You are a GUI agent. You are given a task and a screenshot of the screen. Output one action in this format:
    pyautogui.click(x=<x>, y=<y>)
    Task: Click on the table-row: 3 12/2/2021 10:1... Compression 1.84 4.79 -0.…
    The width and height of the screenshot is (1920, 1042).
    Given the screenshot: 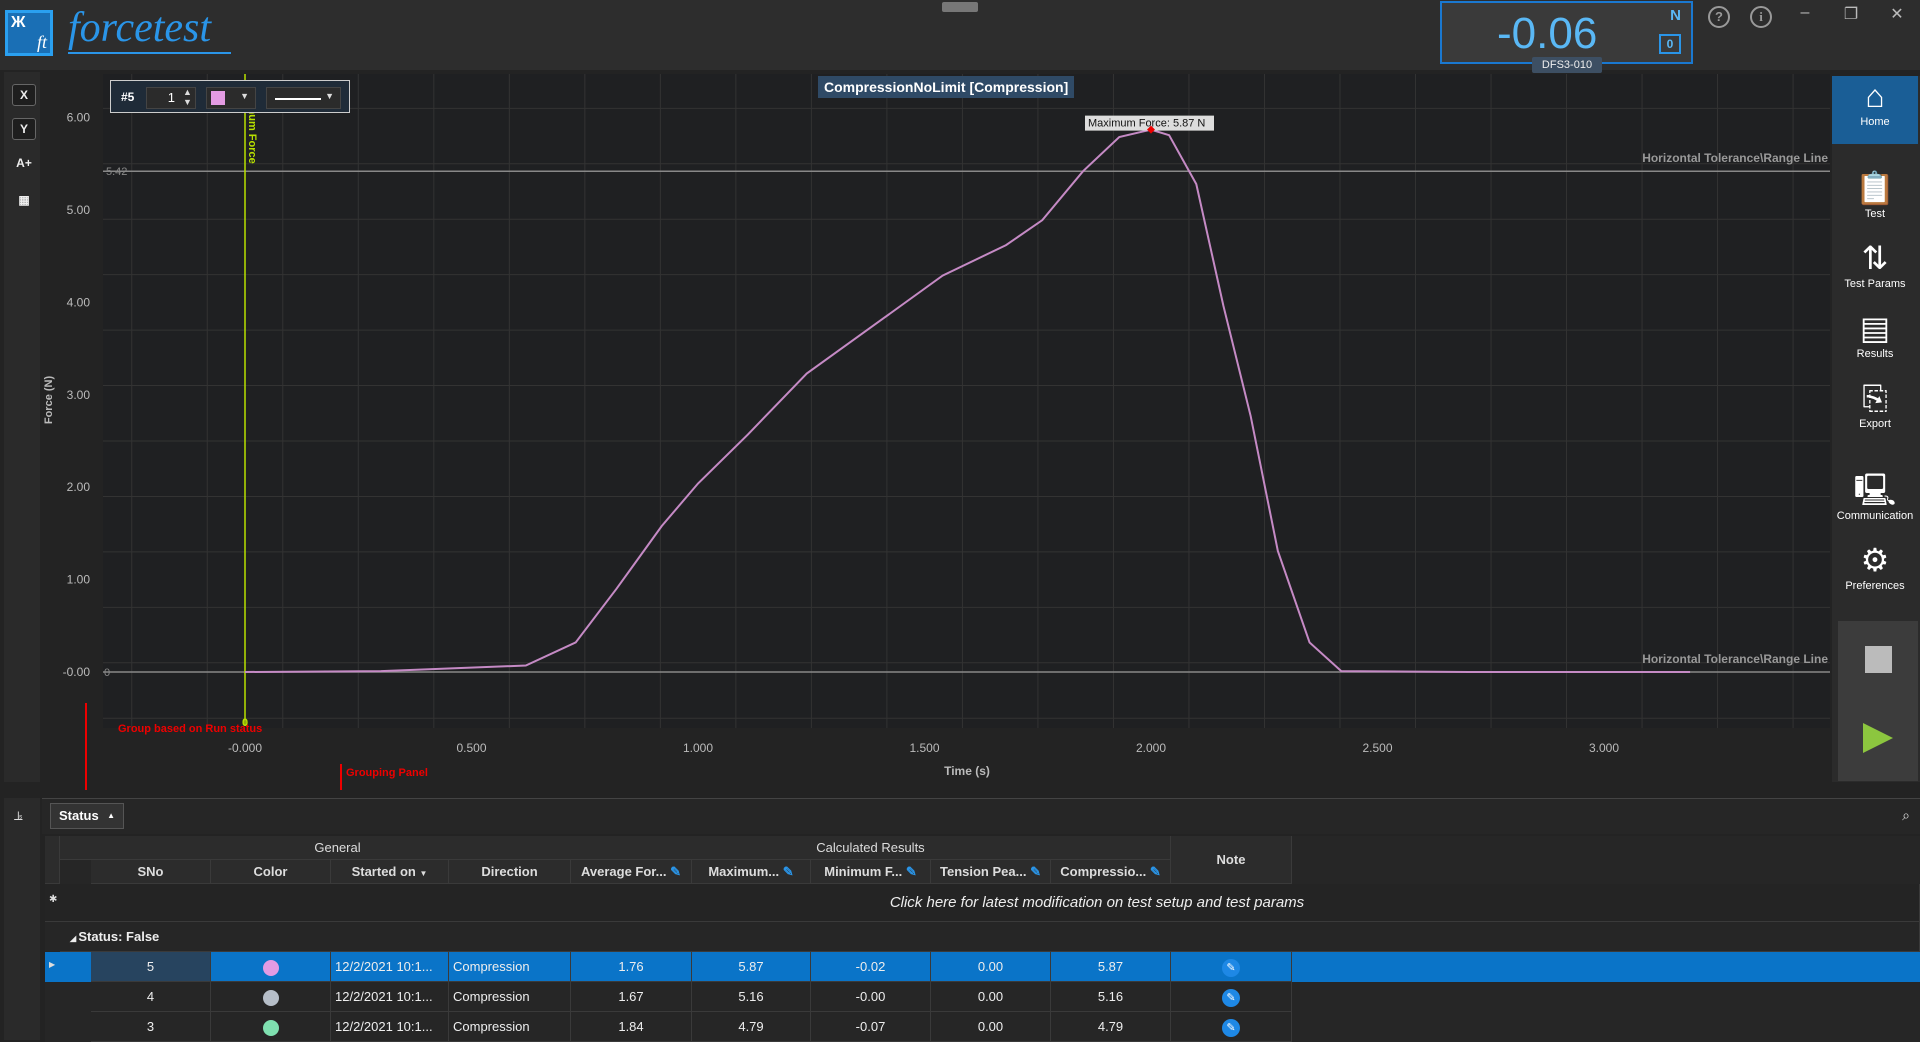 What is the action you would take?
    pyautogui.click(x=982, y=1027)
    